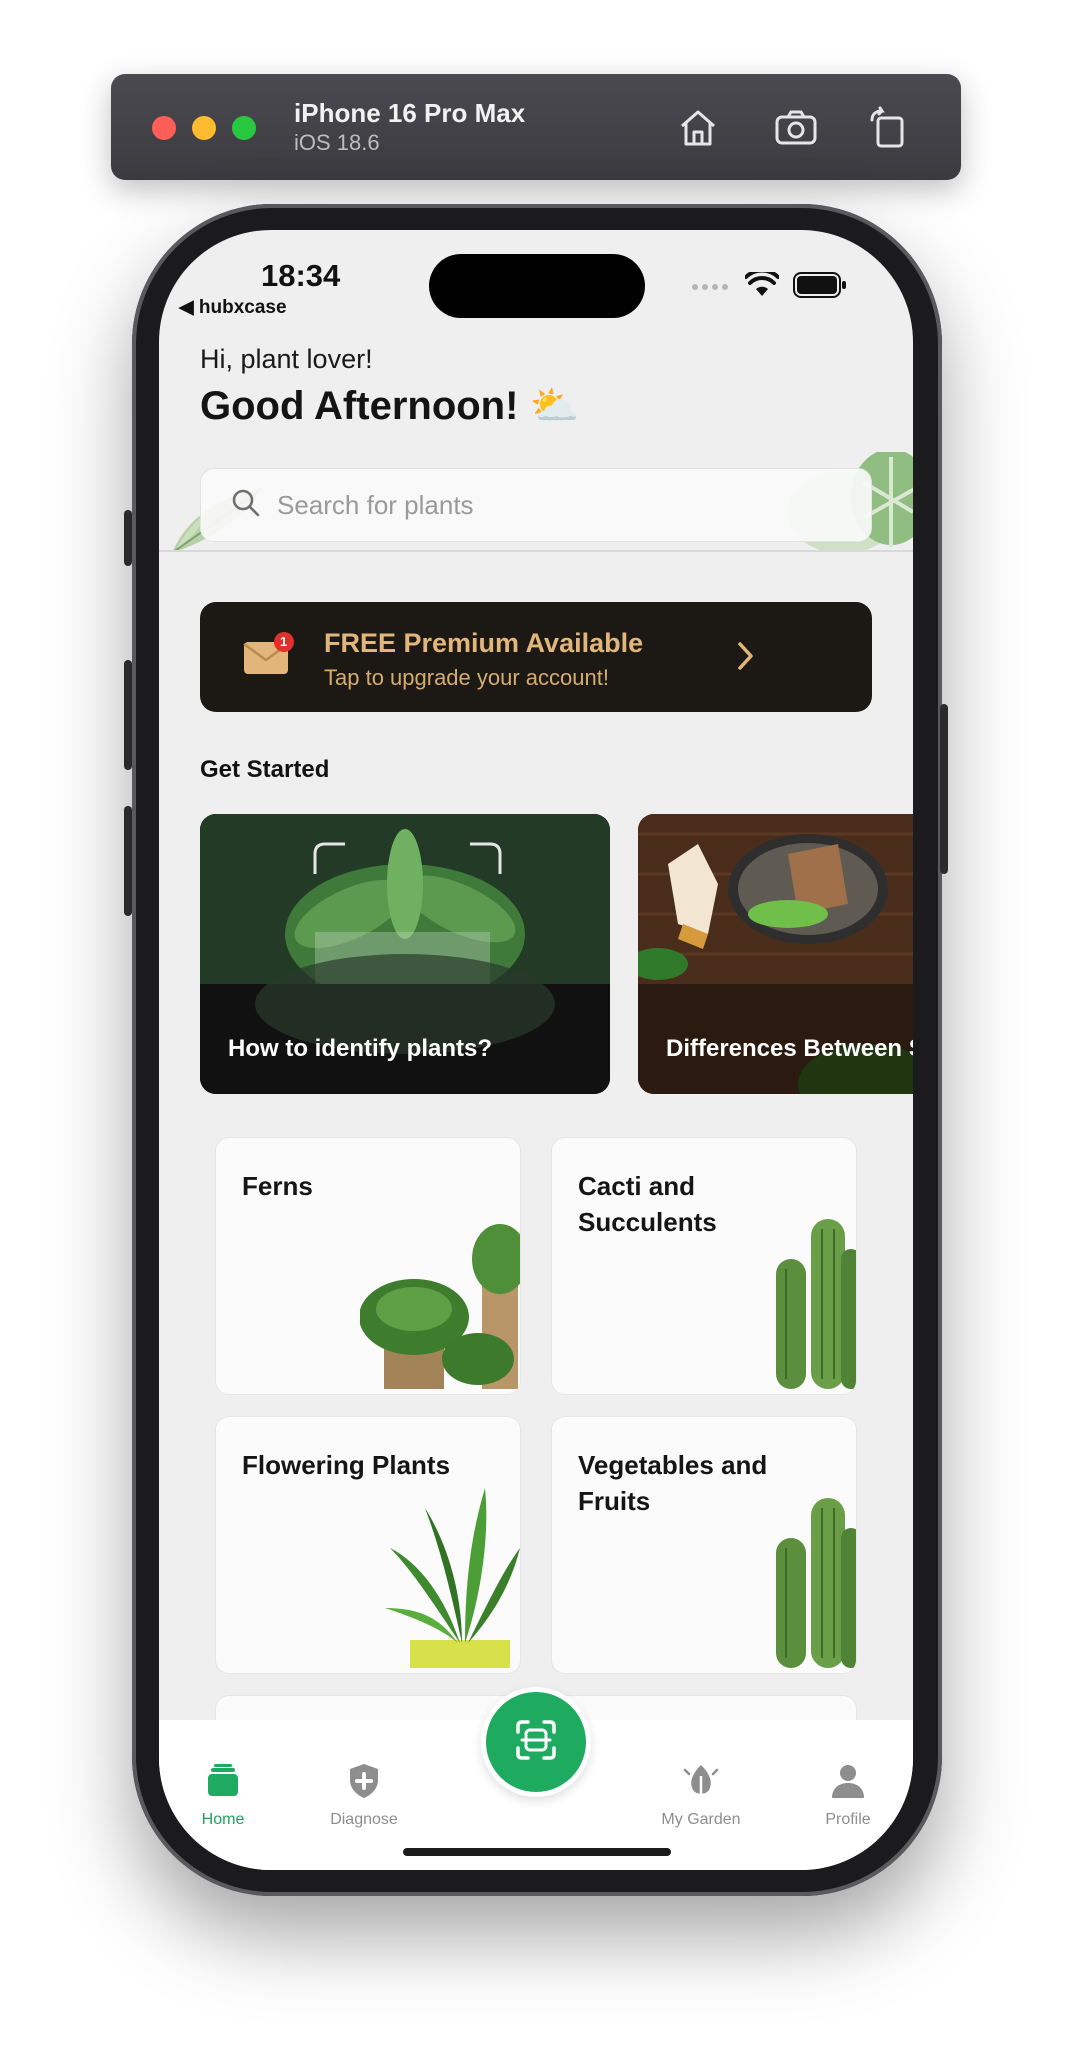 The height and width of the screenshot is (2048, 1072). I want to click on premium-title: FREE Premium Available, so click(484, 643).